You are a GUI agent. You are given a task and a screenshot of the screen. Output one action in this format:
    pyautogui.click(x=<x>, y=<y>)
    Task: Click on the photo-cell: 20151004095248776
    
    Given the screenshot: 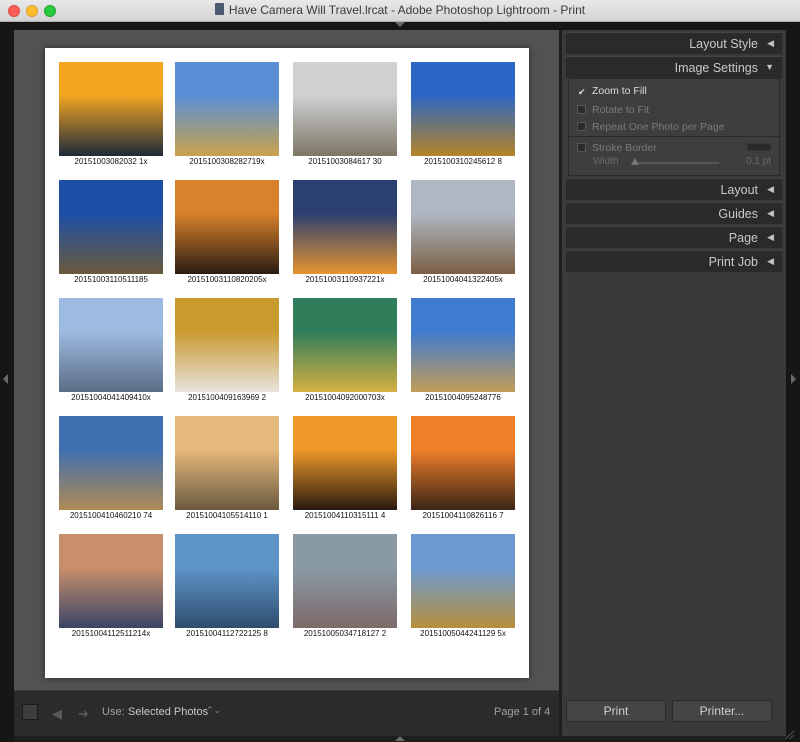 What is the action you would take?
    pyautogui.click(x=463, y=353)
    